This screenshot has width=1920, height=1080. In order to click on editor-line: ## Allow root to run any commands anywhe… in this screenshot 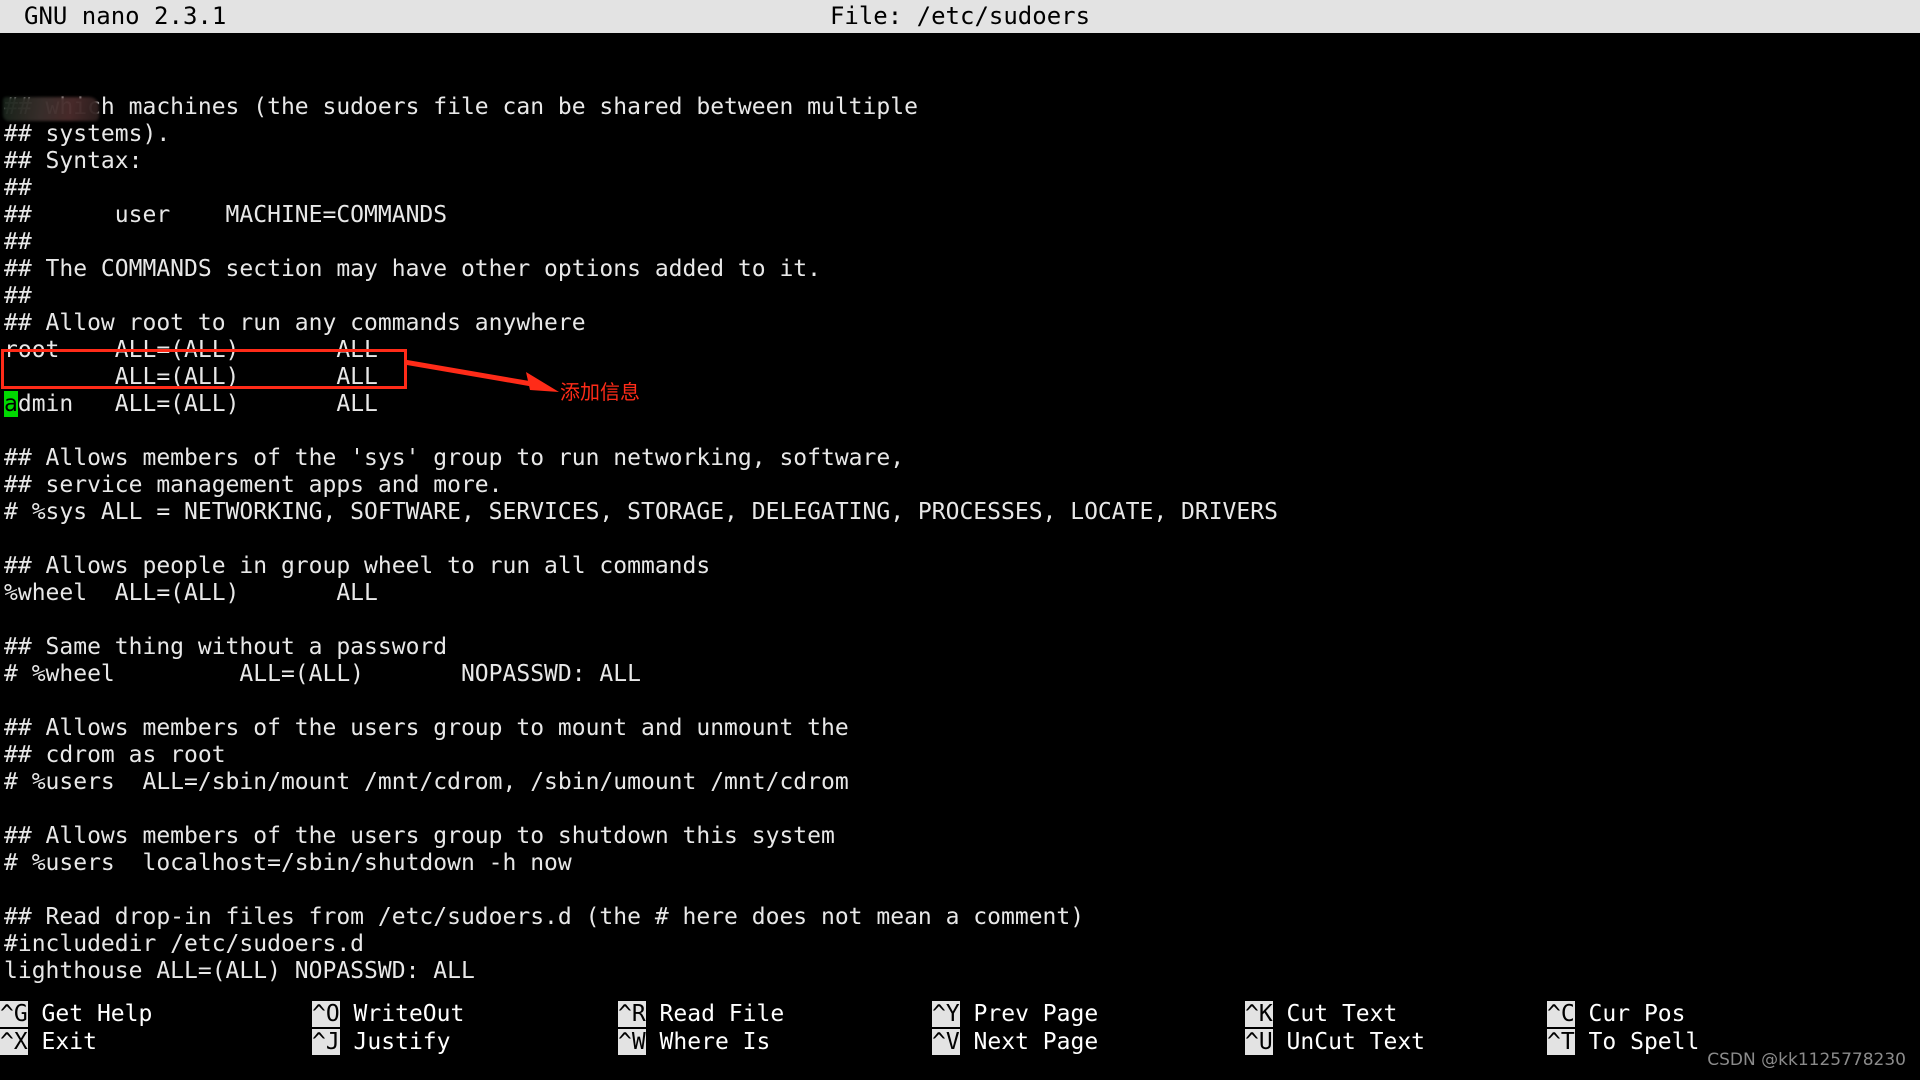, I will do `click(295, 323)`.